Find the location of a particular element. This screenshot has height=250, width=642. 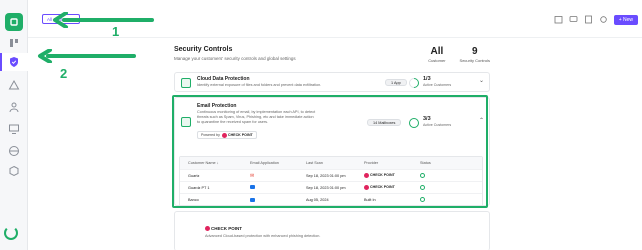

active-ratio-label: Active Customers is located at coordinates (437, 85).